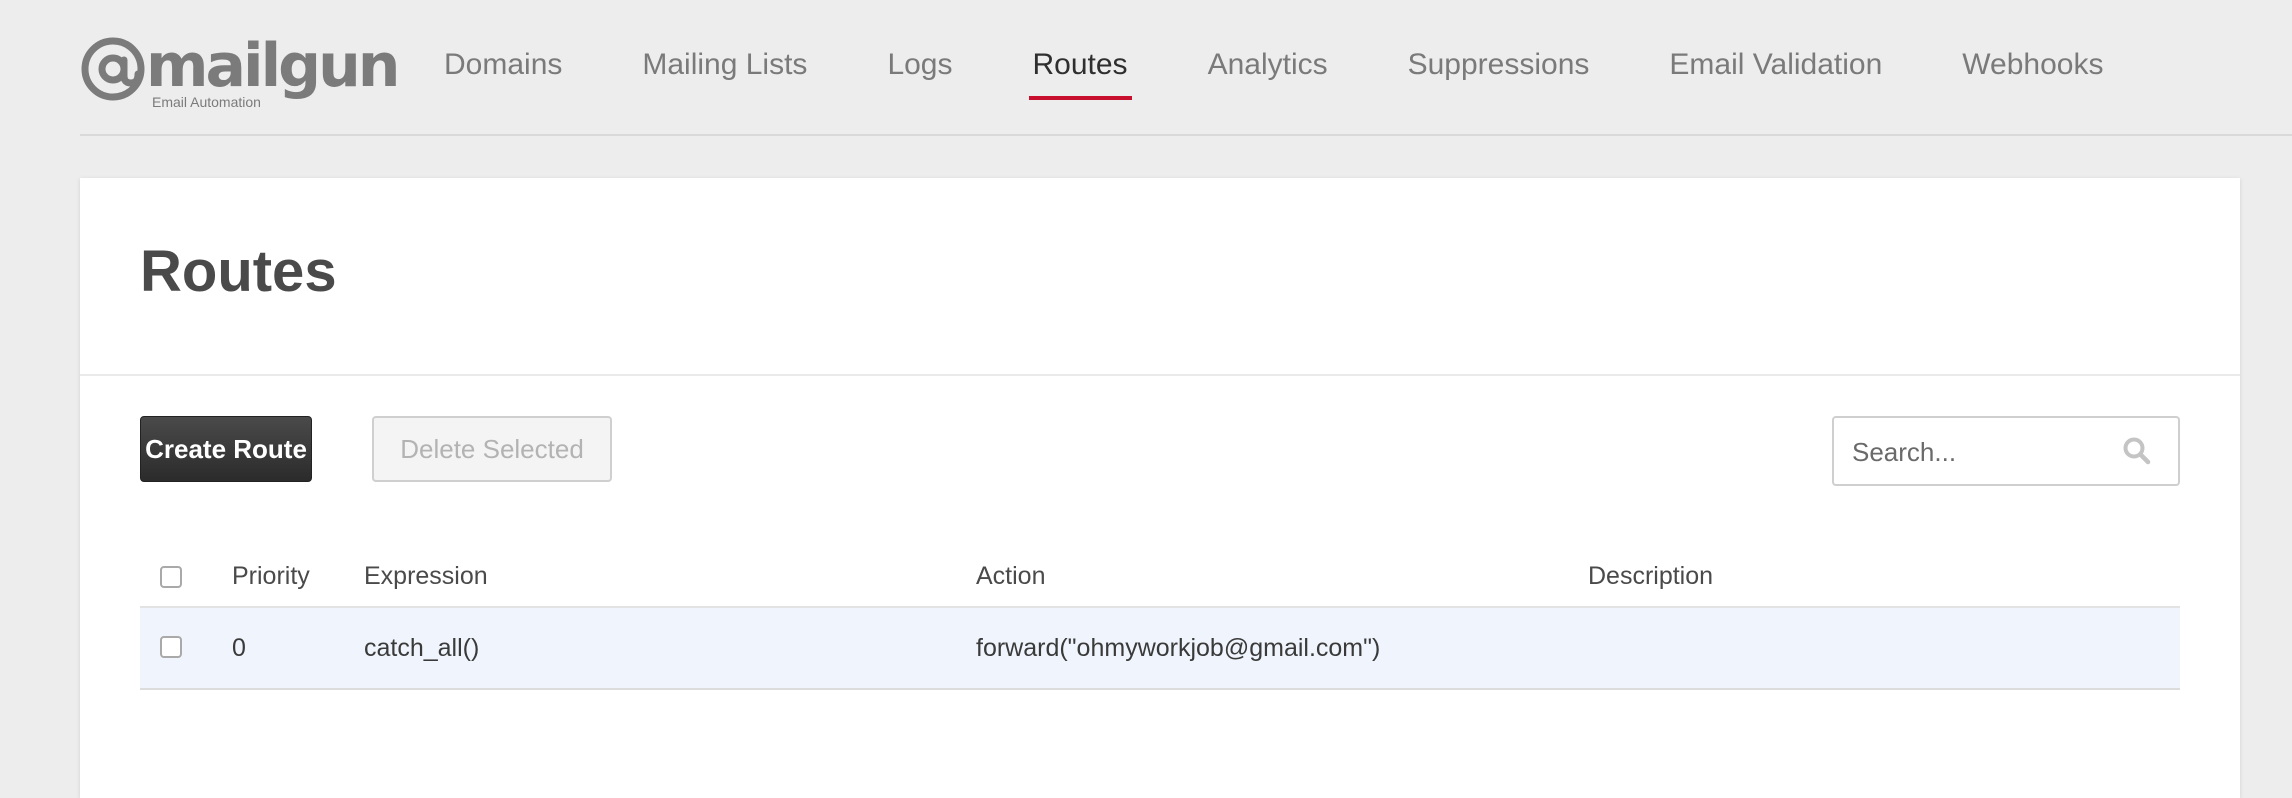 The image size is (2292, 798). What do you see at coordinates (1650, 576) in the screenshot?
I see `column-header-description: Description` at bounding box center [1650, 576].